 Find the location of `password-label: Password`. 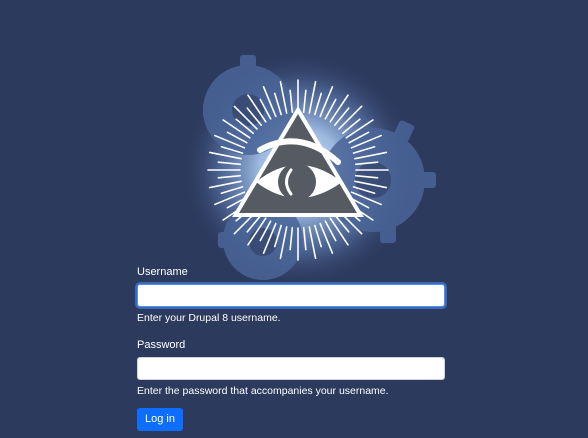

password-label: Password is located at coordinates (161, 345).